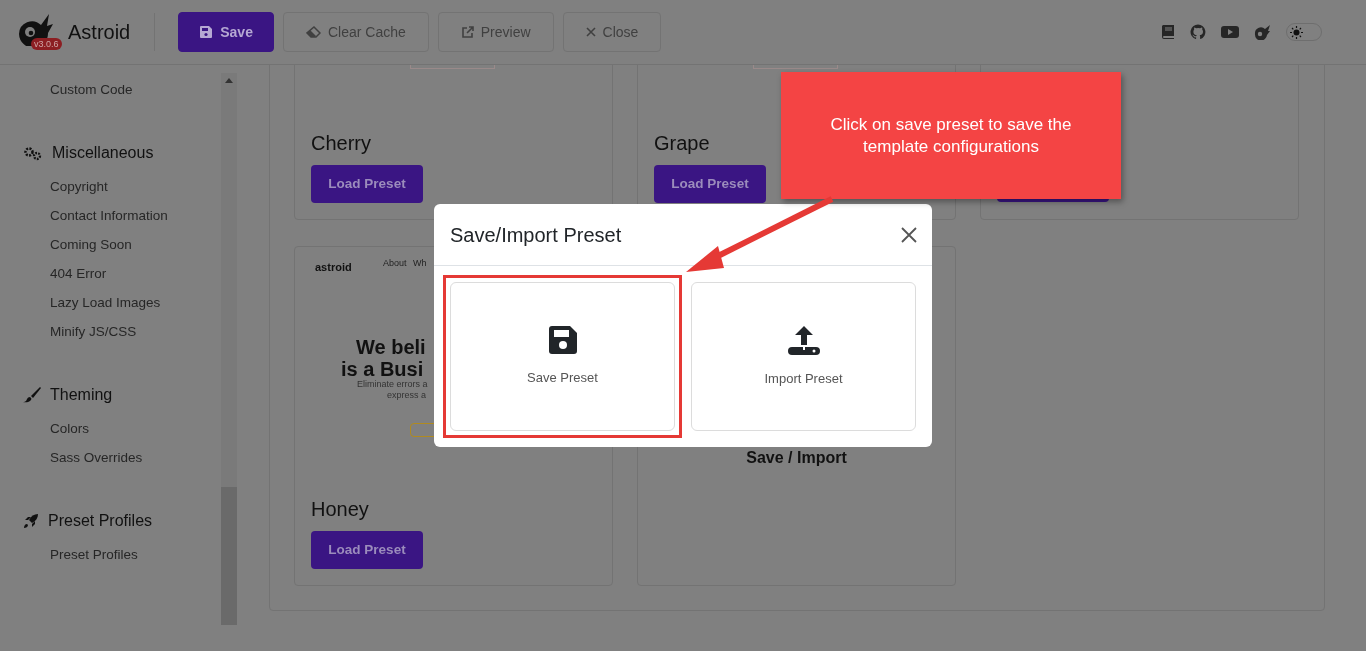 Image resolution: width=1366 pixels, height=651 pixels. Describe the element at coordinates (612, 32) in the screenshot. I see `close-button: Close` at that location.